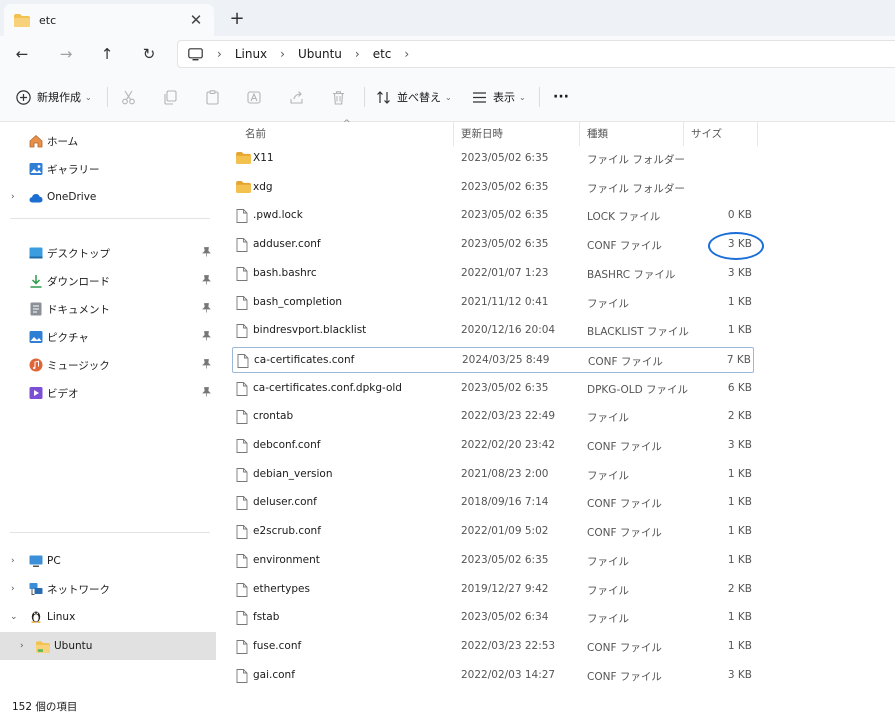  Describe the element at coordinates (310, 330) in the screenshot. I see `file-name: bindresvport.blacklist` at that location.